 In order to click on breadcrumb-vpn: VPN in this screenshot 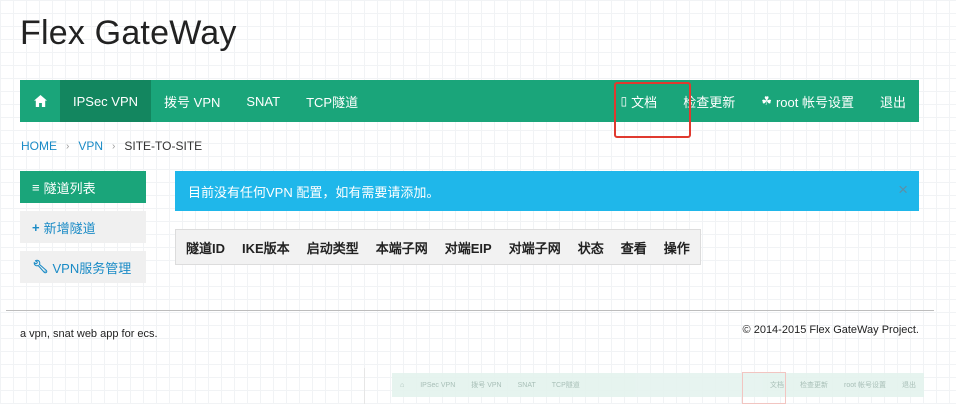, I will do `click(90, 146)`.